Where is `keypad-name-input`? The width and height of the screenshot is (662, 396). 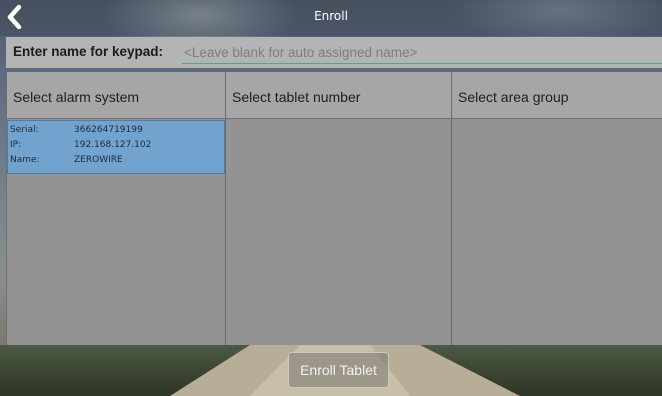
keypad-name-input is located at coordinates (422, 53).